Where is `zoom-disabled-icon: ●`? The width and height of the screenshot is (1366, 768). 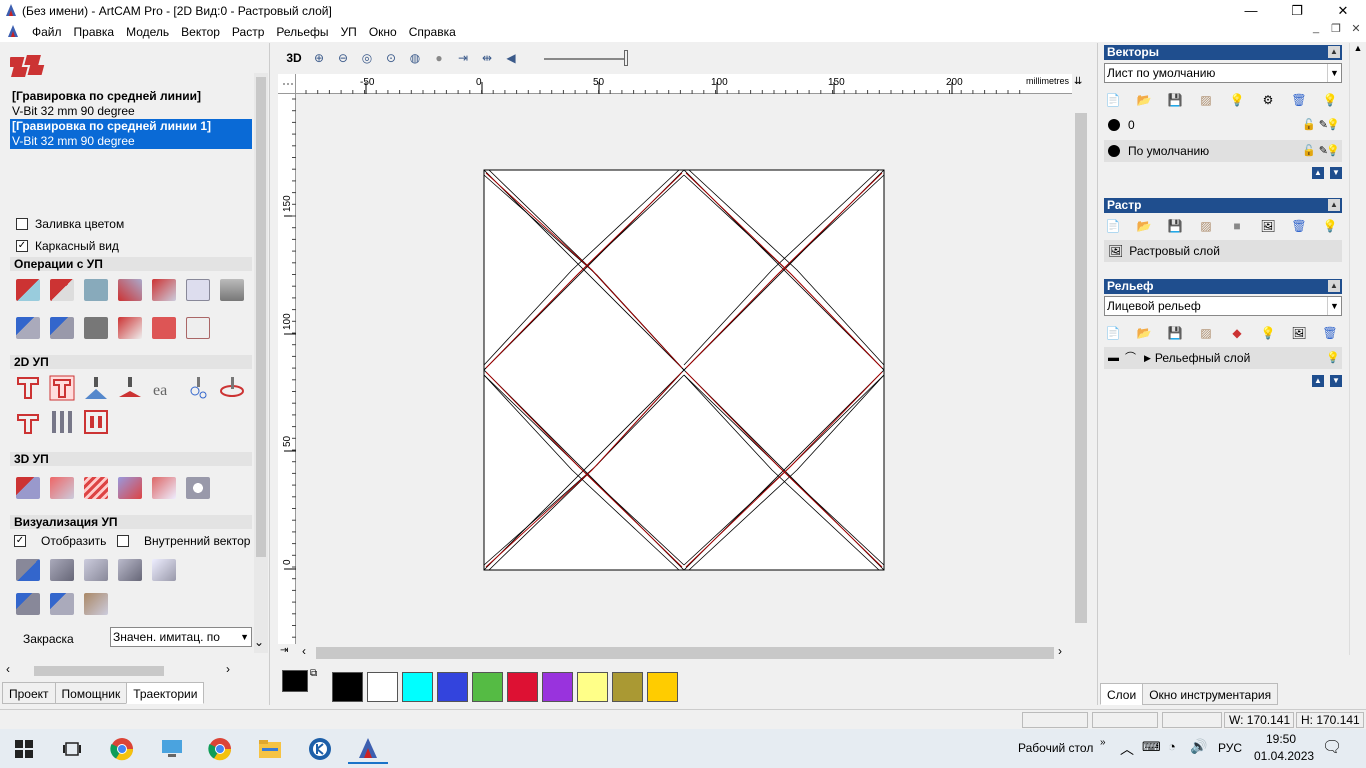 zoom-disabled-icon: ● is located at coordinates (439, 58).